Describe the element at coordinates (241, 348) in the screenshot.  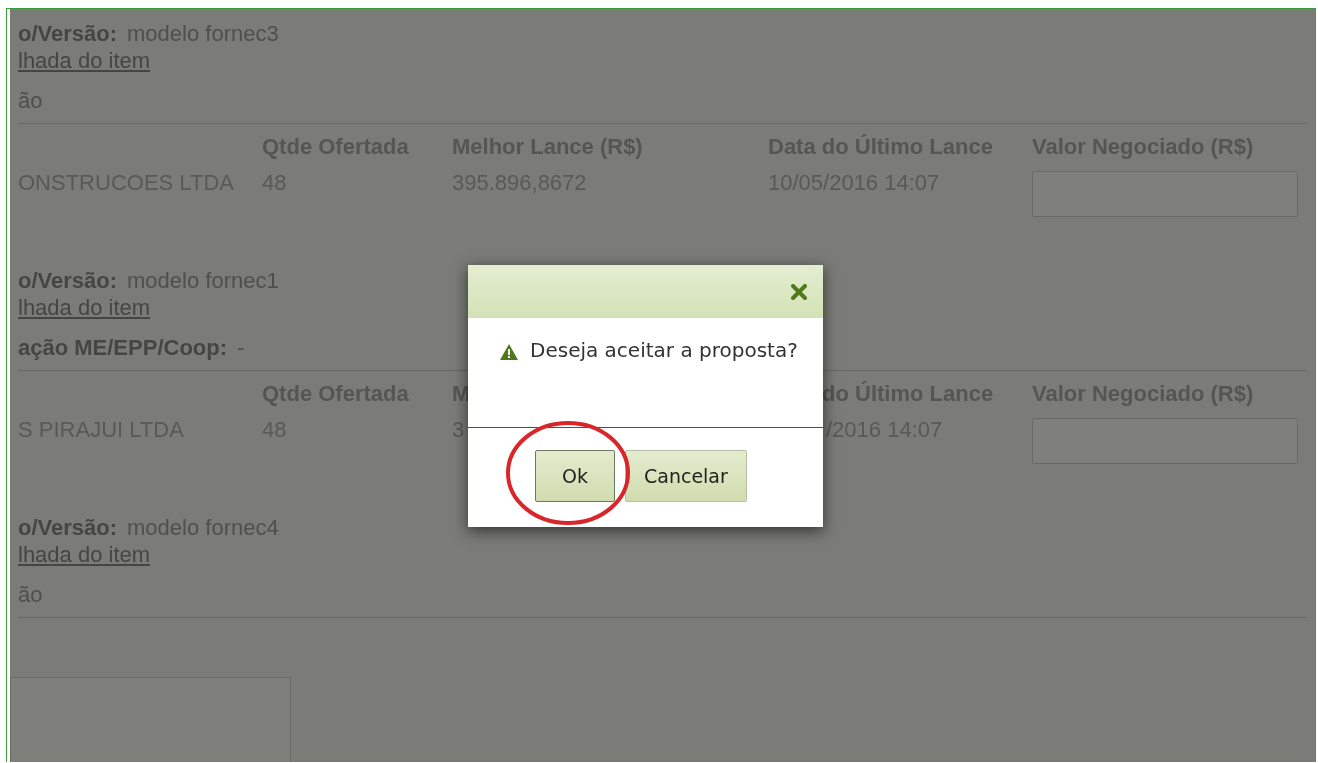
I see `field-value: -` at that location.